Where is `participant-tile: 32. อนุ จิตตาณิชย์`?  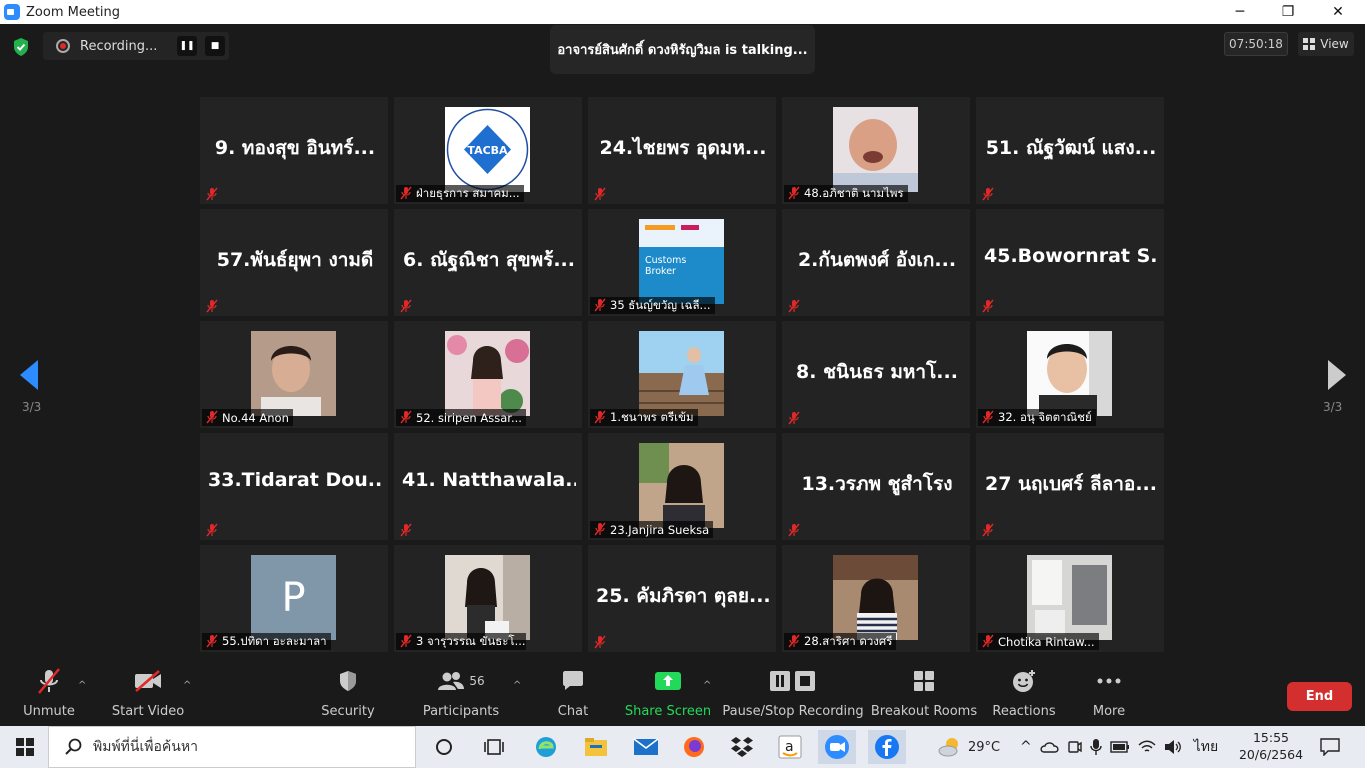
participant-tile: 32. อนุ จิตตาณิชย์ is located at coordinates (1070, 374).